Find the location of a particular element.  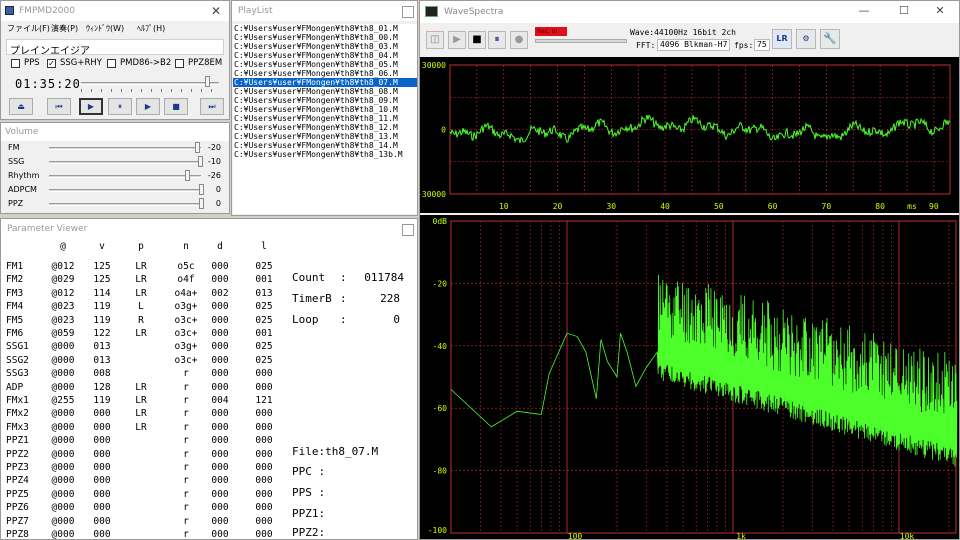

param-cell: 128 is located at coordinates (102, 387).